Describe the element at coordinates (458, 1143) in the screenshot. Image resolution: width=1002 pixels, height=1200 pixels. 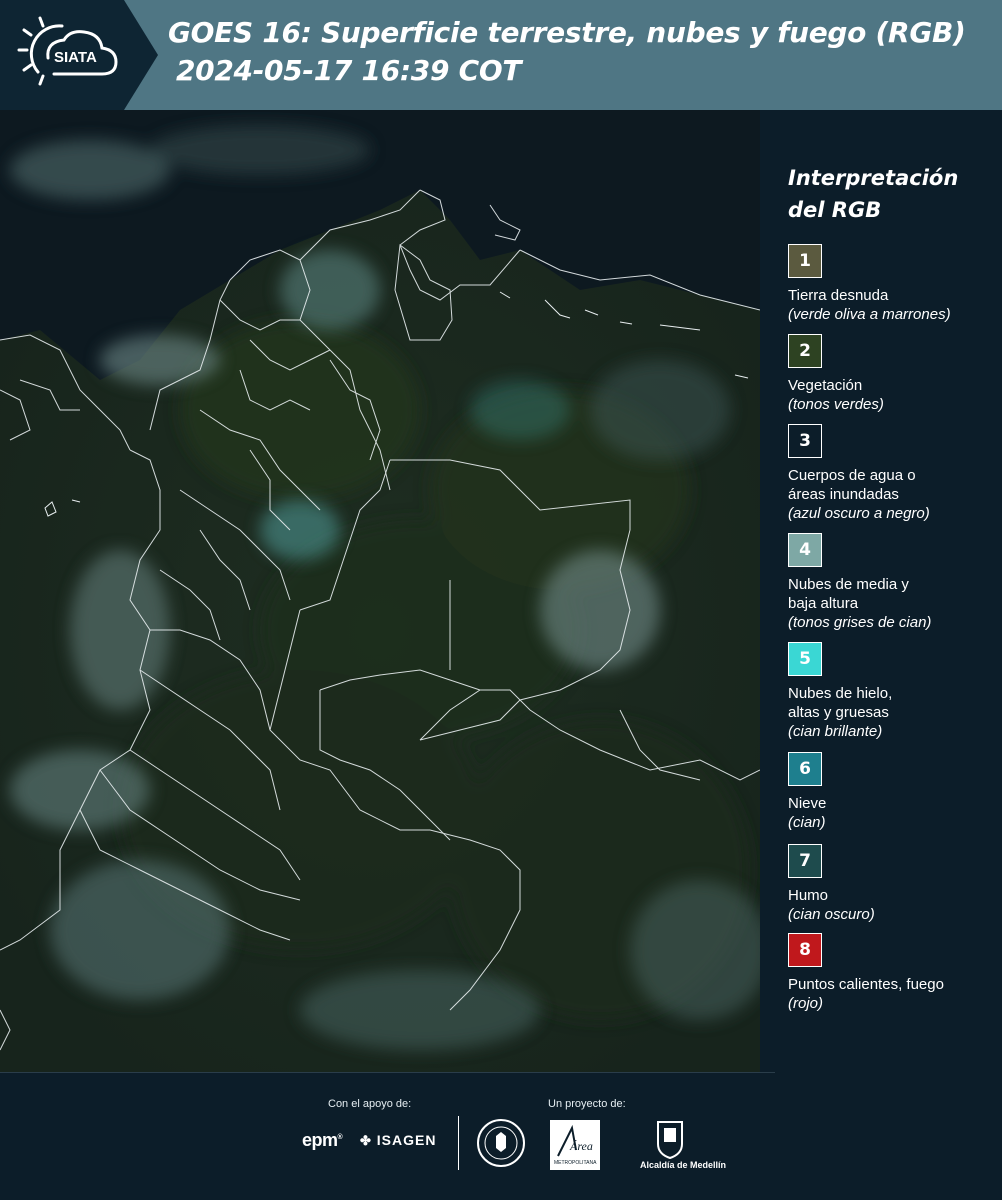
I see `footer-separator` at that location.